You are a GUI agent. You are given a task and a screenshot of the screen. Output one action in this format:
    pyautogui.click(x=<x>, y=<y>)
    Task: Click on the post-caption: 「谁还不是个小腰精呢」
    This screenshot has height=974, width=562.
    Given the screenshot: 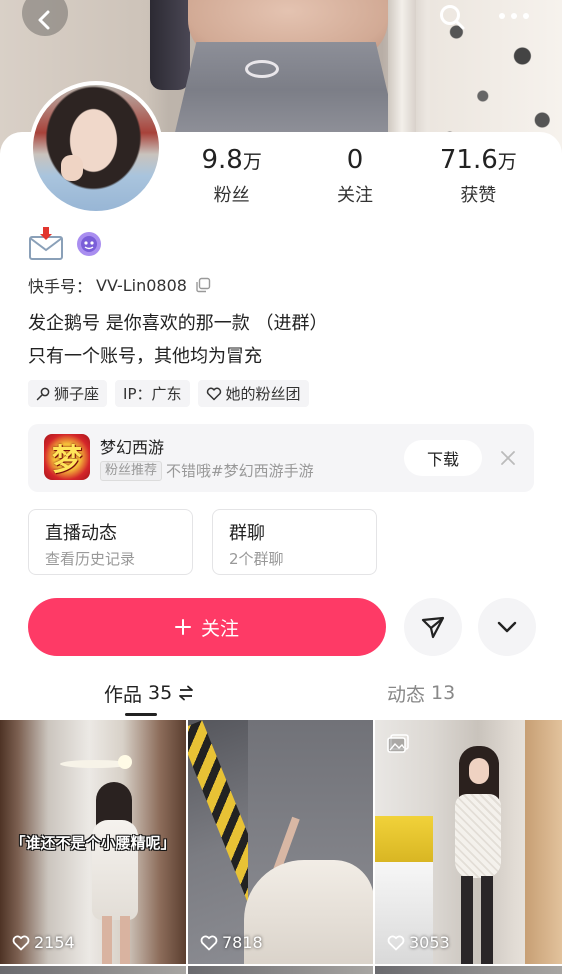 What is the action you would take?
    pyautogui.click(x=93, y=843)
    